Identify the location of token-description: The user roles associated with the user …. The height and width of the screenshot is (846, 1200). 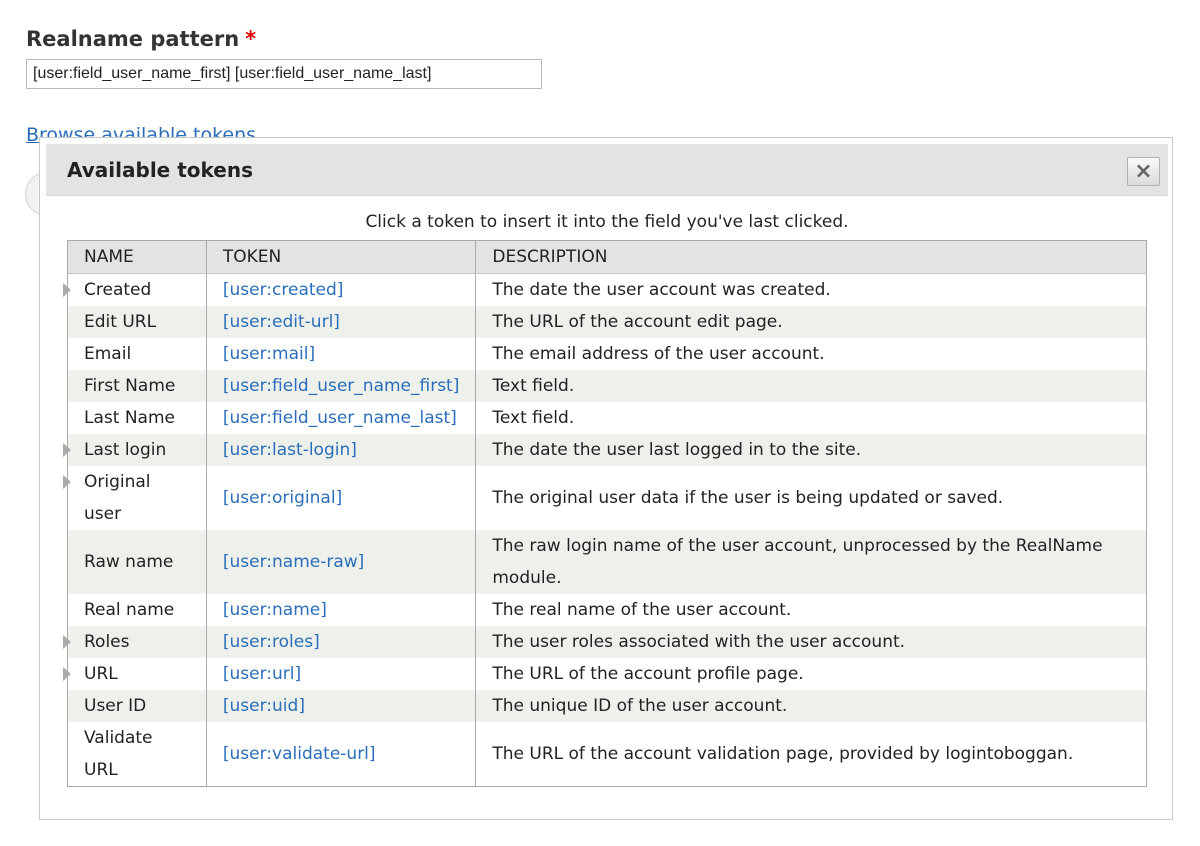
(811, 642).